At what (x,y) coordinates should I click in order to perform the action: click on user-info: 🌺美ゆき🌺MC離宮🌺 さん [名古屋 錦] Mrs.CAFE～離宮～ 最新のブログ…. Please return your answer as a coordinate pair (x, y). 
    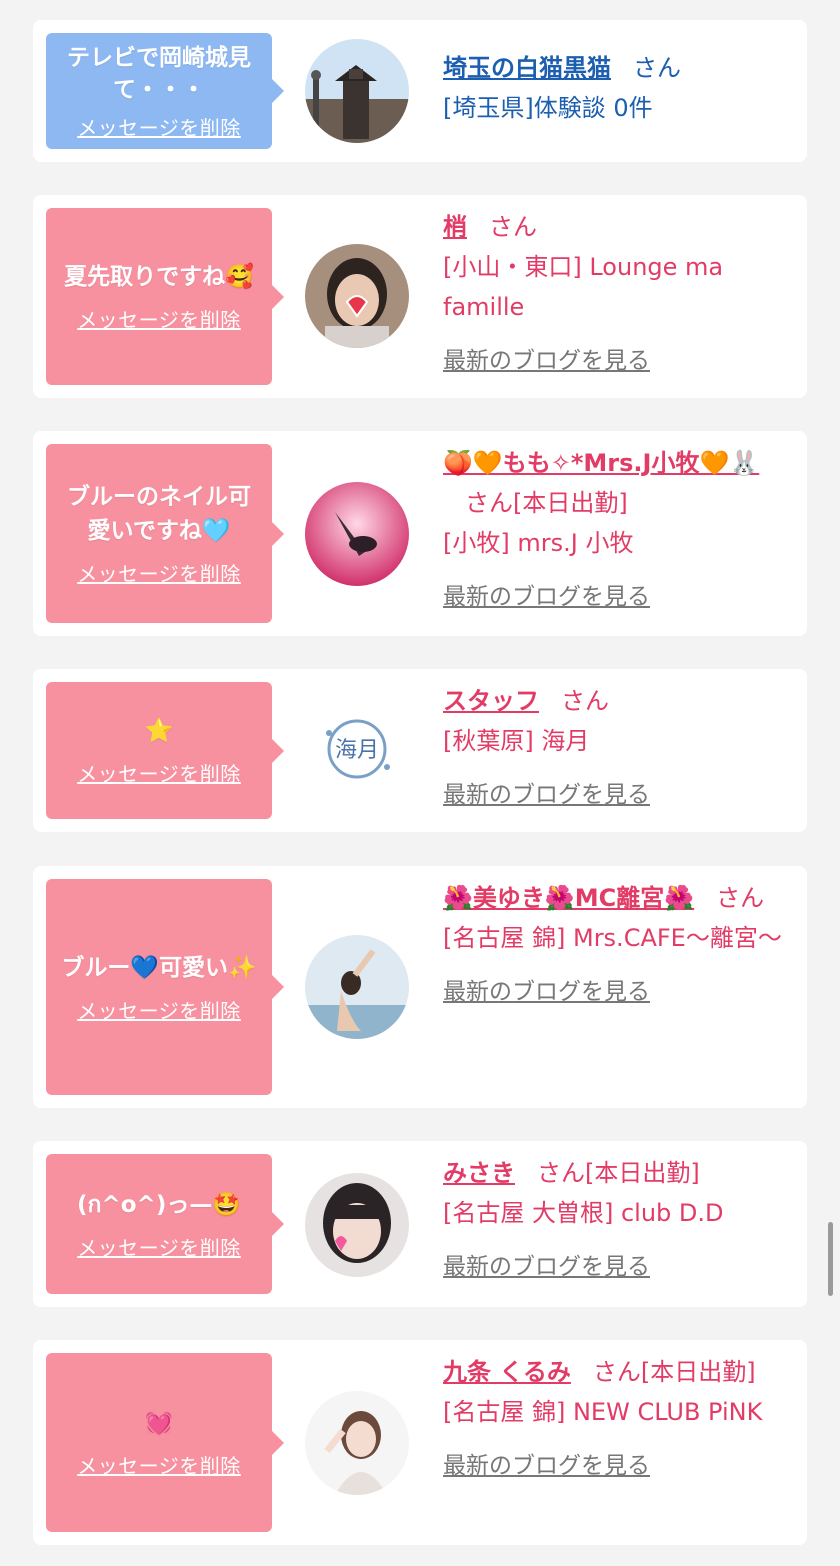
    Looking at the image, I should click on (618, 945).